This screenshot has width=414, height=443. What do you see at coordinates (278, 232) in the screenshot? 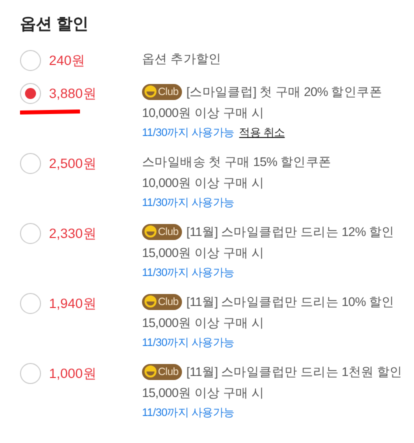
I see `coupon-name: Club [11월] 스마일클럽만 드리는 12% 할인` at bounding box center [278, 232].